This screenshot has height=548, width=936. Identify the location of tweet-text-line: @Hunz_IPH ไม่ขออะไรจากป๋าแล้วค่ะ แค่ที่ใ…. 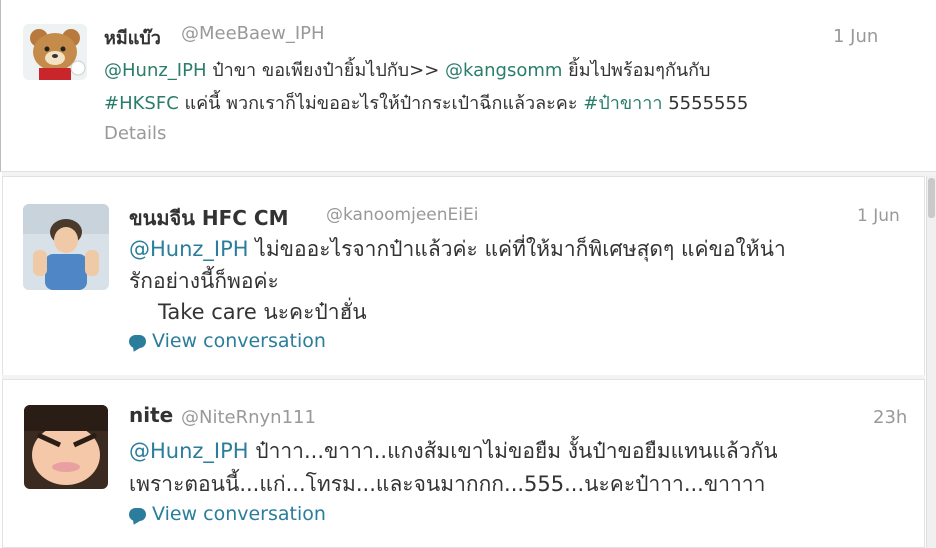
(457, 249).